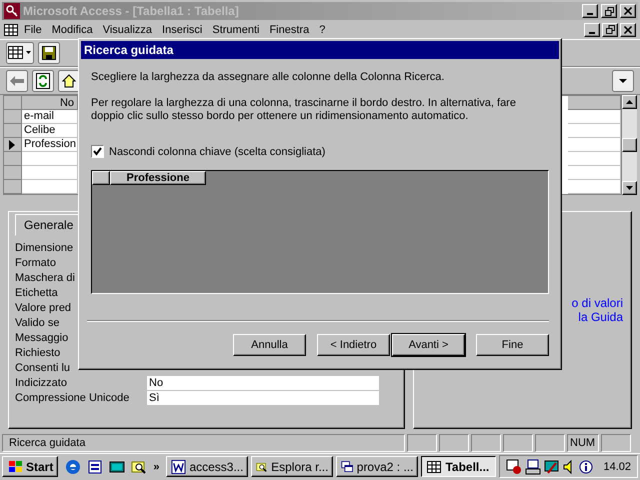 Image resolution: width=640 pixels, height=480 pixels. Describe the element at coordinates (236, 30) in the screenshot. I see `menu-item: Strumenti` at that location.